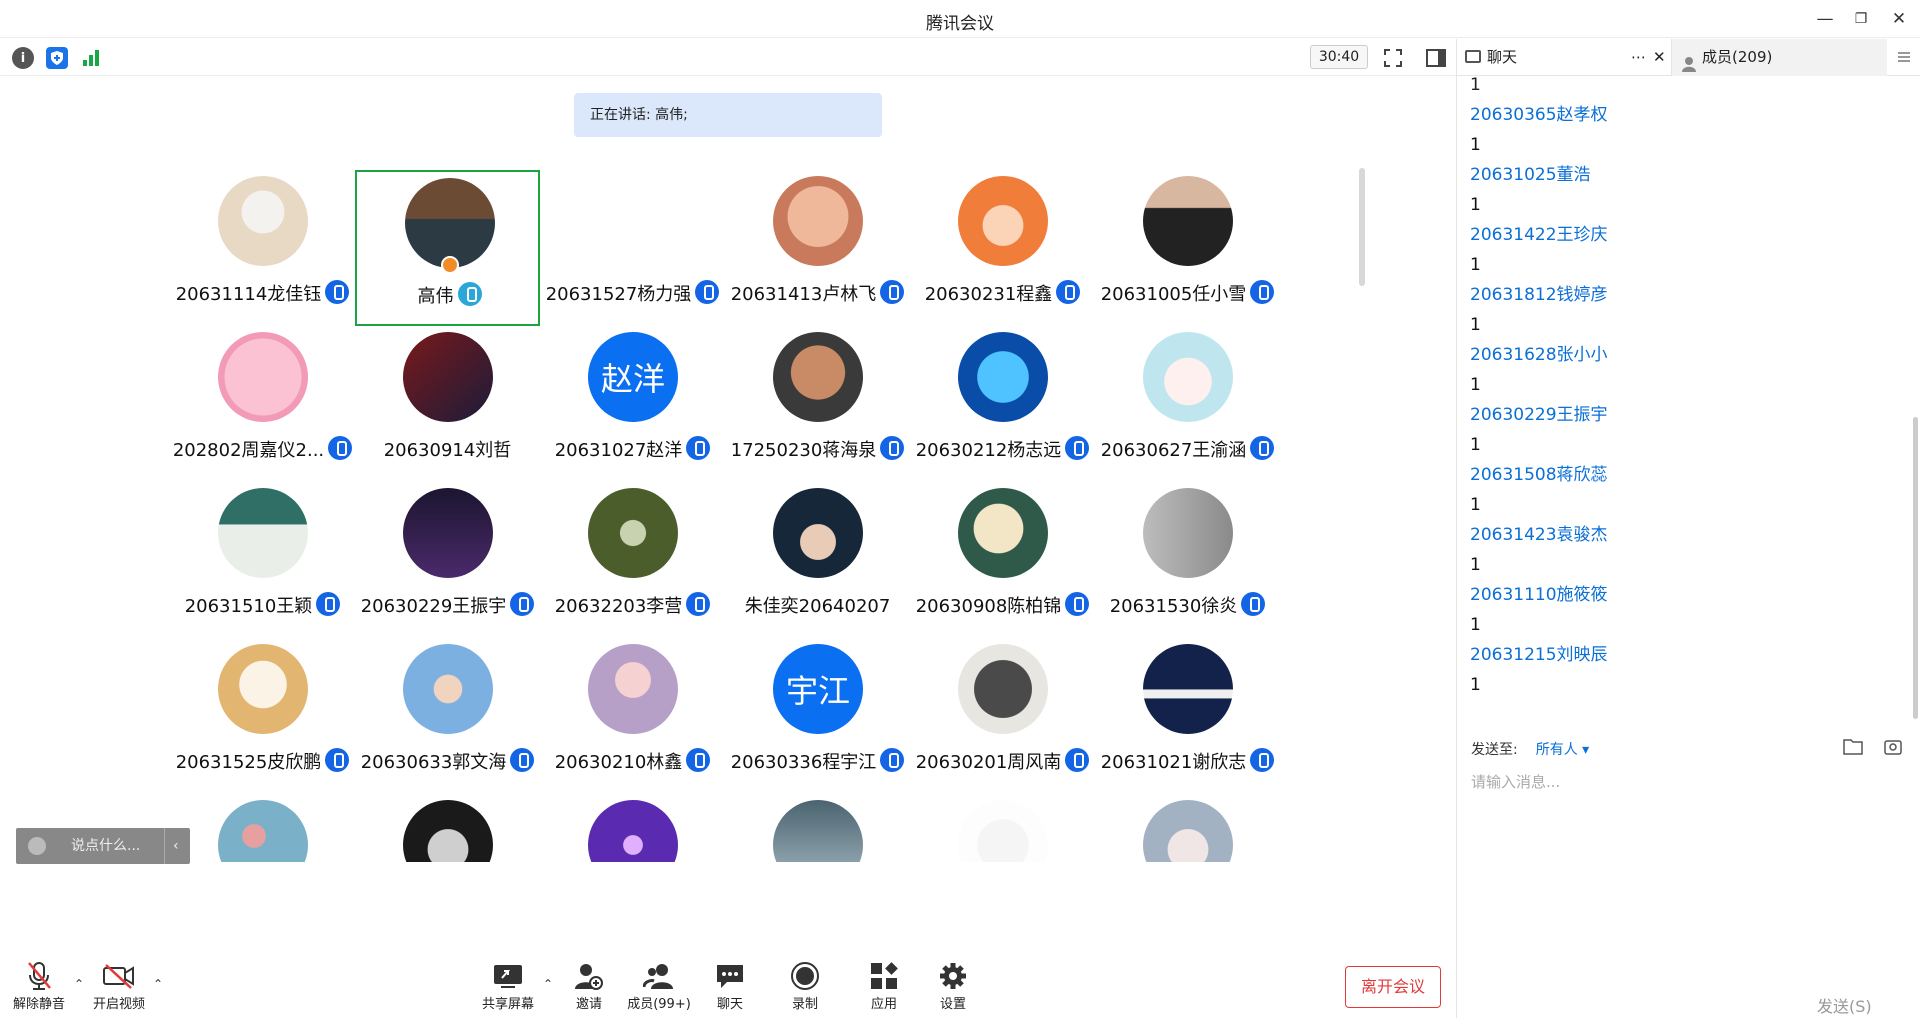 The height and width of the screenshot is (1018, 1920). I want to click on sidebar-toggle-icon, so click(1436, 58).